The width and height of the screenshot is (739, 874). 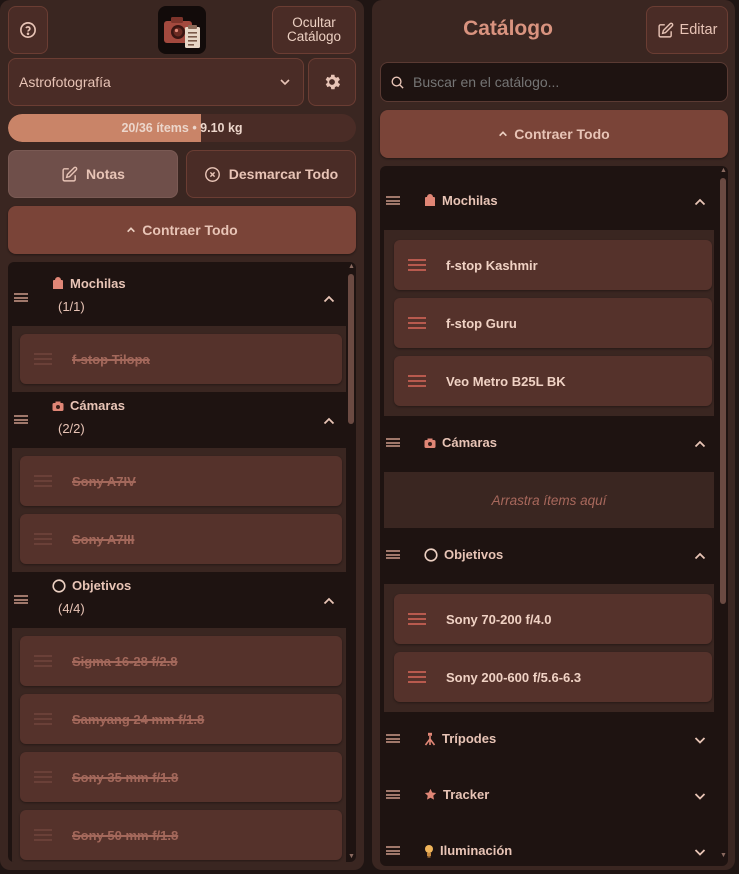 I want to click on catalog-category-mochilas: Mochilas, so click(x=549, y=202).